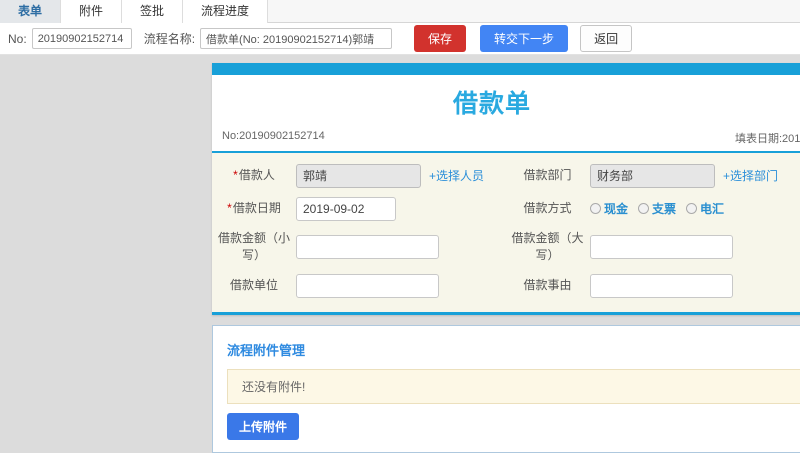 Image resolution: width=800 pixels, height=453 pixels. I want to click on process-name-input, so click(296, 38).